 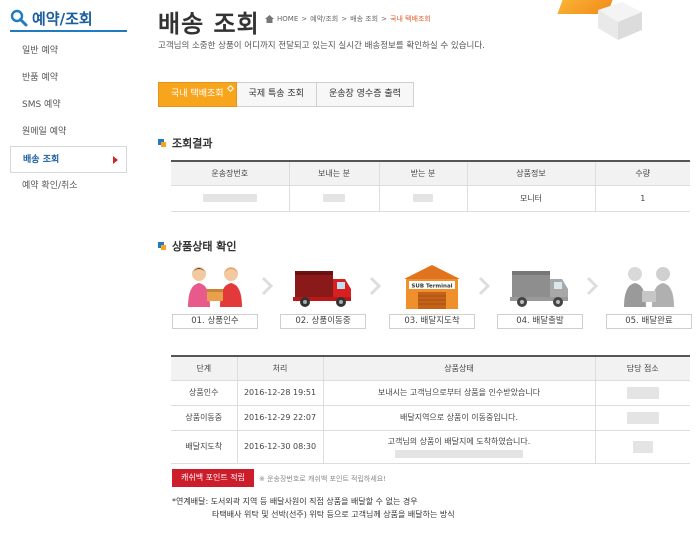 I want to click on tab-international: 국제 특송 조회, so click(x=276, y=94).